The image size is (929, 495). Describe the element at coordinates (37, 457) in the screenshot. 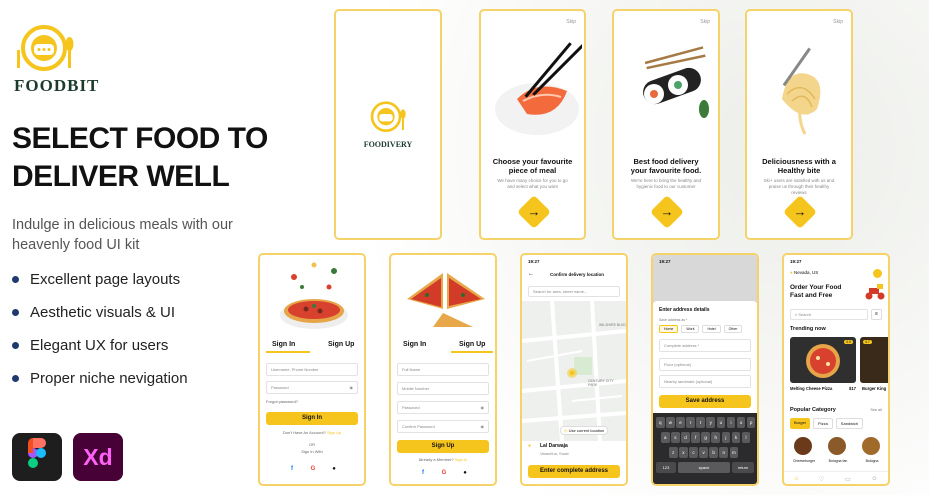

I see `figma-icon` at that location.